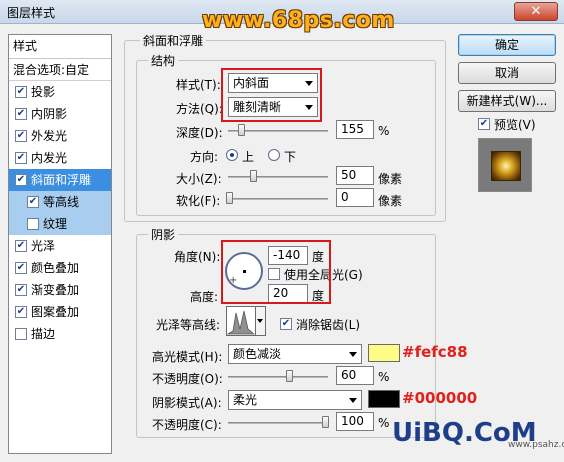  I want to click on shadow-opacity-thumb, so click(325, 422).